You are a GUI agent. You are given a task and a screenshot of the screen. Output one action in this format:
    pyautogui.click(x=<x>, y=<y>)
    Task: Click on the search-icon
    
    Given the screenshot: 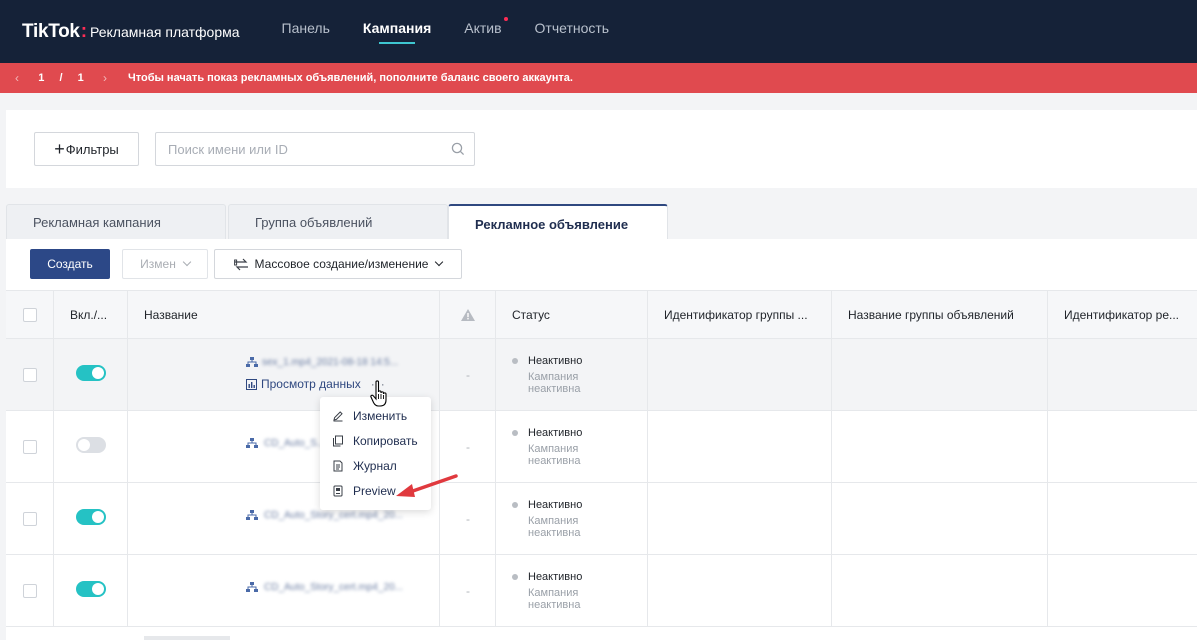 What is the action you would take?
    pyautogui.click(x=458, y=149)
    